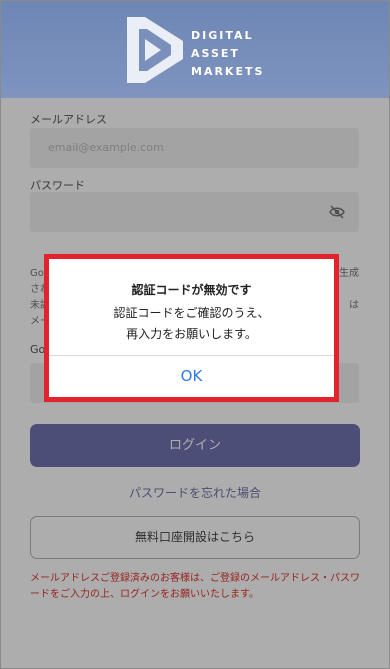 Image resolution: width=390 pixels, height=669 pixels. I want to click on brand-wordmark: DIGITAL ASSET MARKETS, so click(227, 54).